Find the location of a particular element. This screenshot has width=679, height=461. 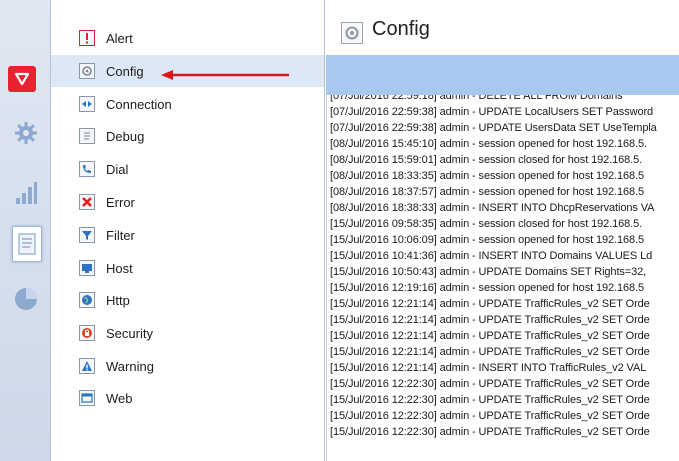

red-arrow-annotation is located at coordinates (225, 75).